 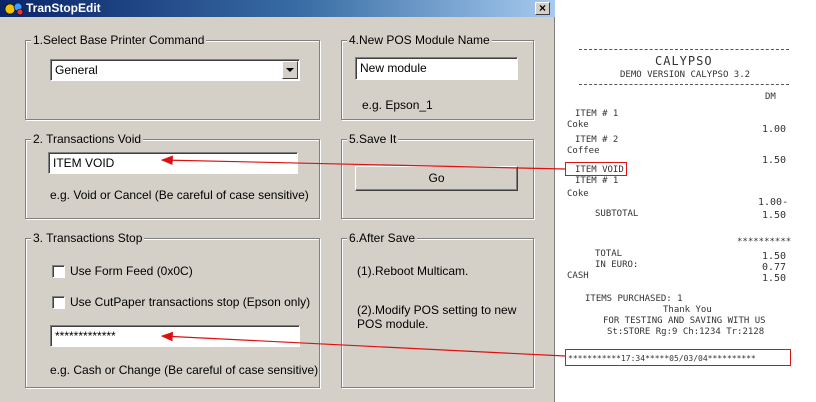 I want to click on void-arrow, so click(x=363, y=162).